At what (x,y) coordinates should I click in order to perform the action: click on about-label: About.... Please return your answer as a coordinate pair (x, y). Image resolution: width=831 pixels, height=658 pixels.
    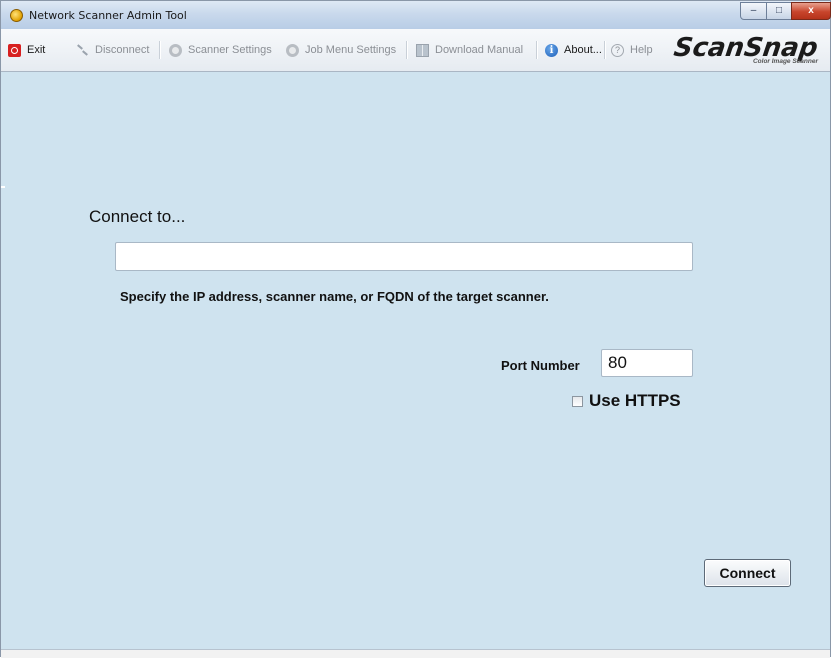
    Looking at the image, I should click on (583, 50).